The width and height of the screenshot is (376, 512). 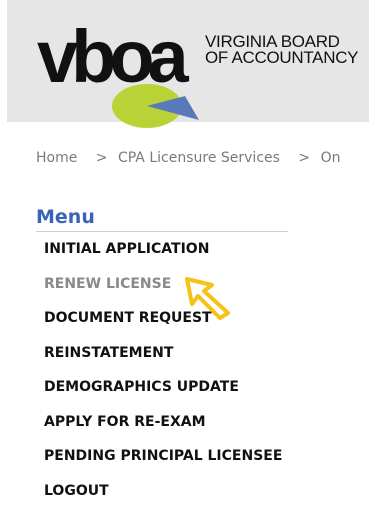 What do you see at coordinates (199, 158) in the screenshot?
I see `breadcrumb-cpa-licensure-services: CPA Licensure Services` at bounding box center [199, 158].